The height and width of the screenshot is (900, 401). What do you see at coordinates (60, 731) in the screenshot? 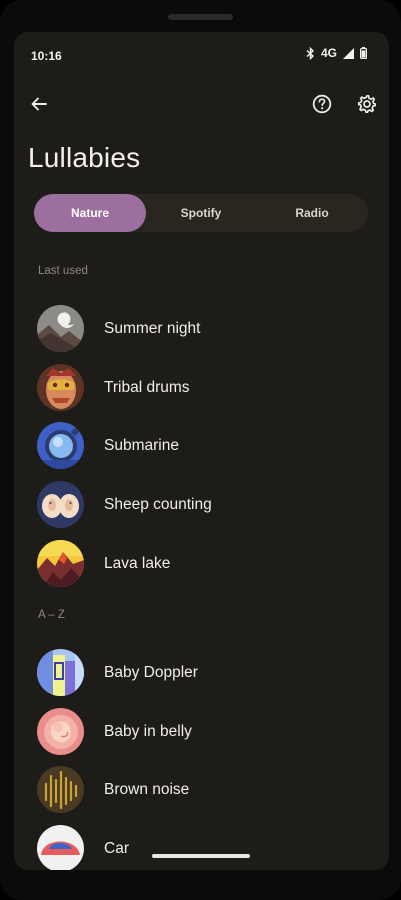
I see `baby-in-belly-artwork` at bounding box center [60, 731].